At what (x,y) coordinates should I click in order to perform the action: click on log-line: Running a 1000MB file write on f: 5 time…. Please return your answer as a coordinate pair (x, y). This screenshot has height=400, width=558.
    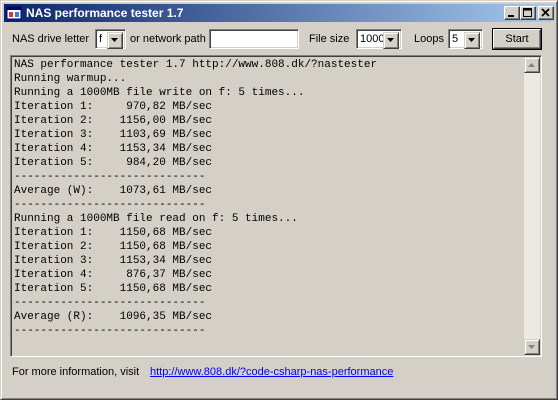
    Looking at the image, I should click on (159, 93).